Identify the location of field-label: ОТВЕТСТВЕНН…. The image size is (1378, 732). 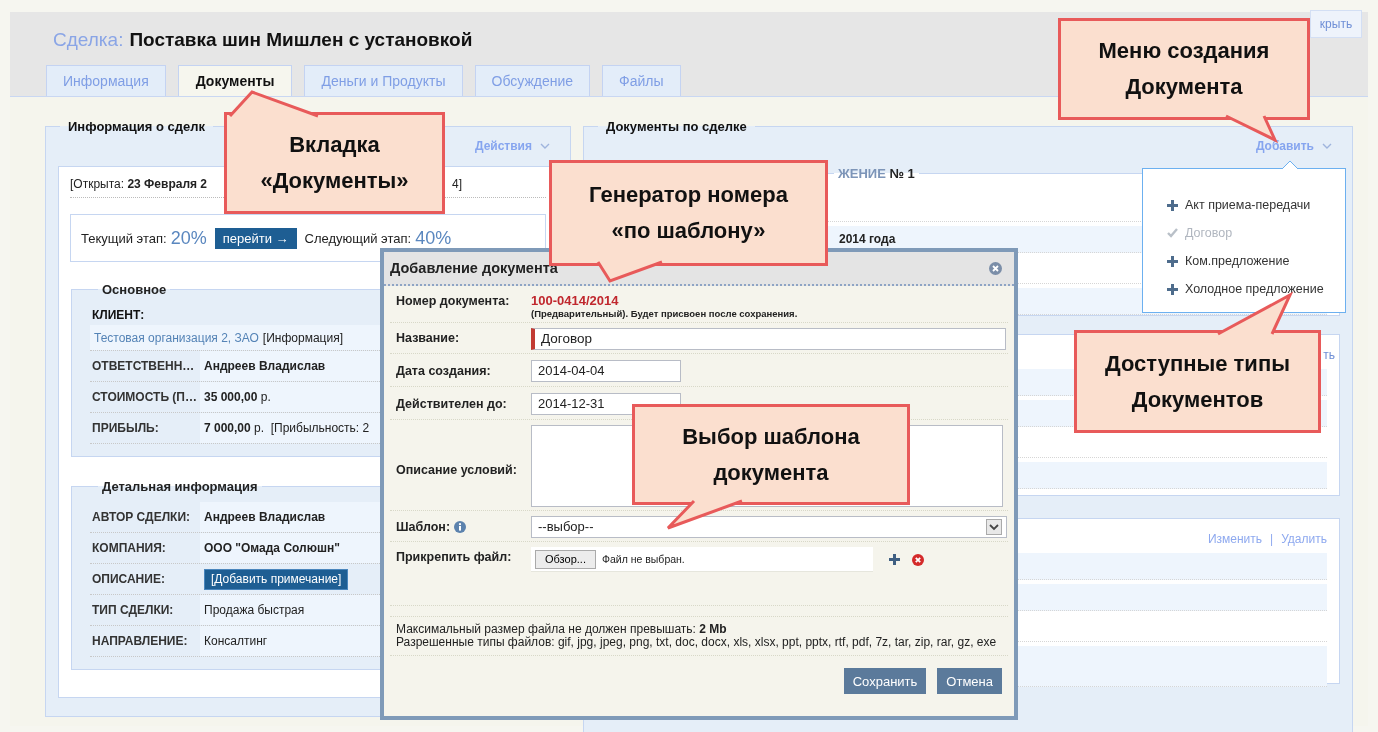
(143, 366).